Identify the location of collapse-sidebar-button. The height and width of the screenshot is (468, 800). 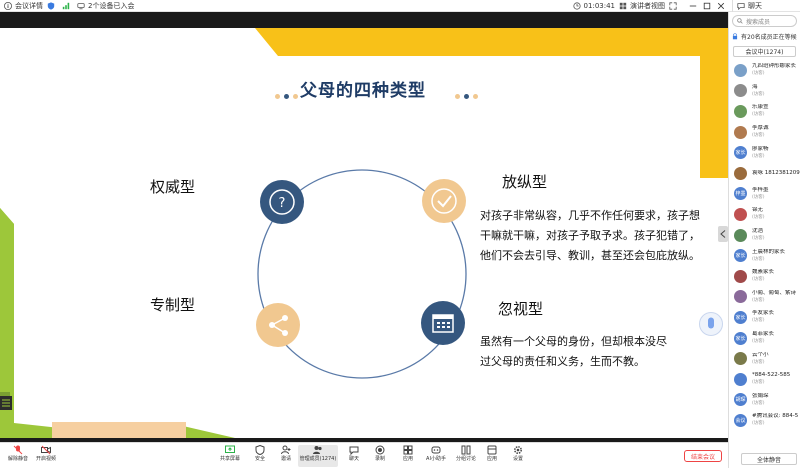
(723, 234).